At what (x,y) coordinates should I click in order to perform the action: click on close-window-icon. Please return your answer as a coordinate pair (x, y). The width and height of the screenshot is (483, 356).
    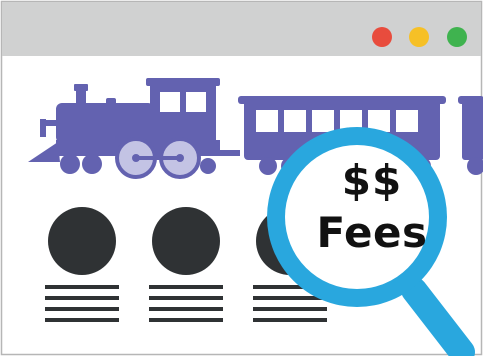
    Looking at the image, I should click on (382, 37).